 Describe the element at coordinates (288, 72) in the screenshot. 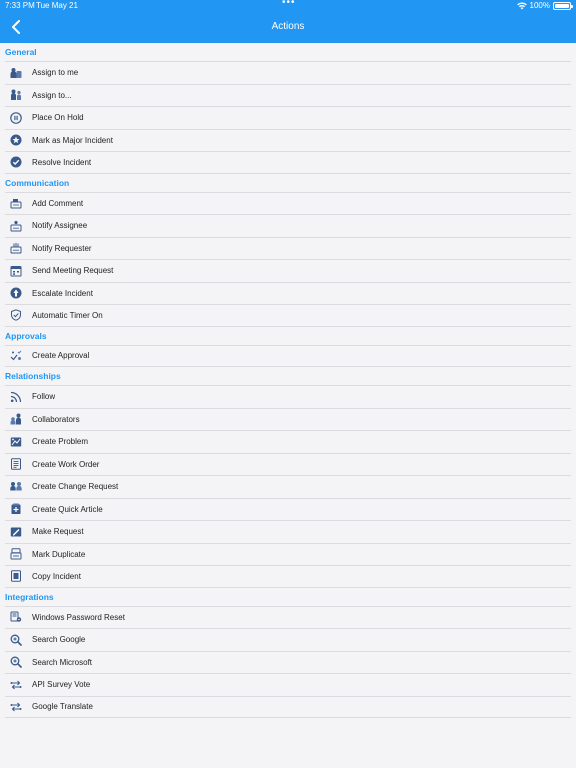

I see `action-assign-to-me: Assign to me` at that location.